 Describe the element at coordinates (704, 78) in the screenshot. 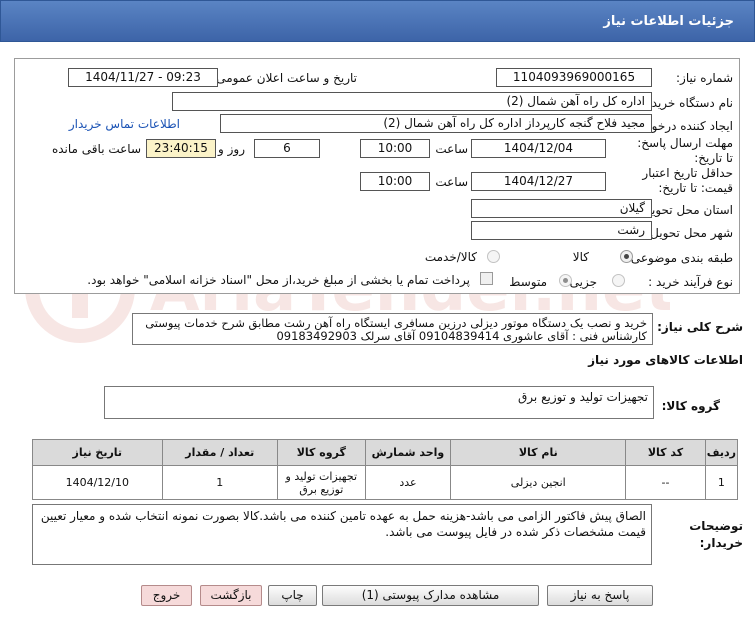

I see `need-number-label: شماره نیاز:` at that location.